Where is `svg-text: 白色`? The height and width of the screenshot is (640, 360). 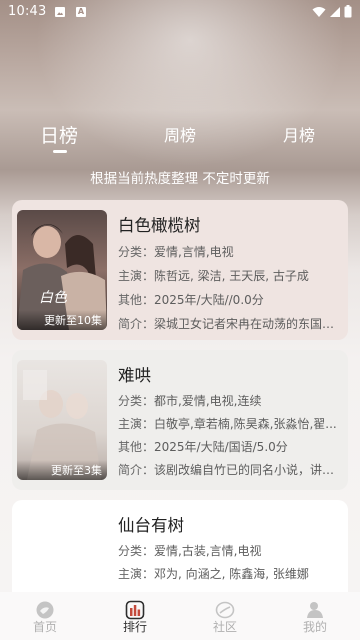
svg-text: 白色 is located at coordinates (53, 298).